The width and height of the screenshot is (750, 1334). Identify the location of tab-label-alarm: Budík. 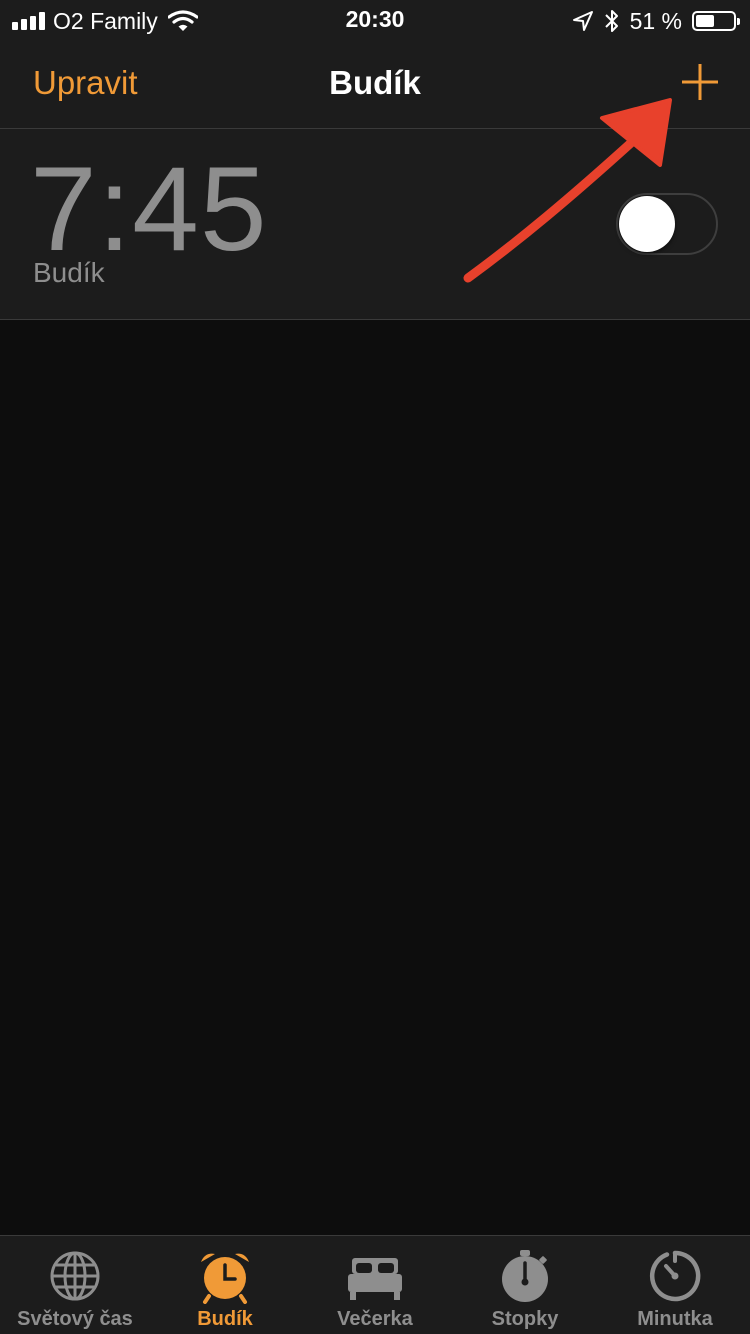
(225, 1319).